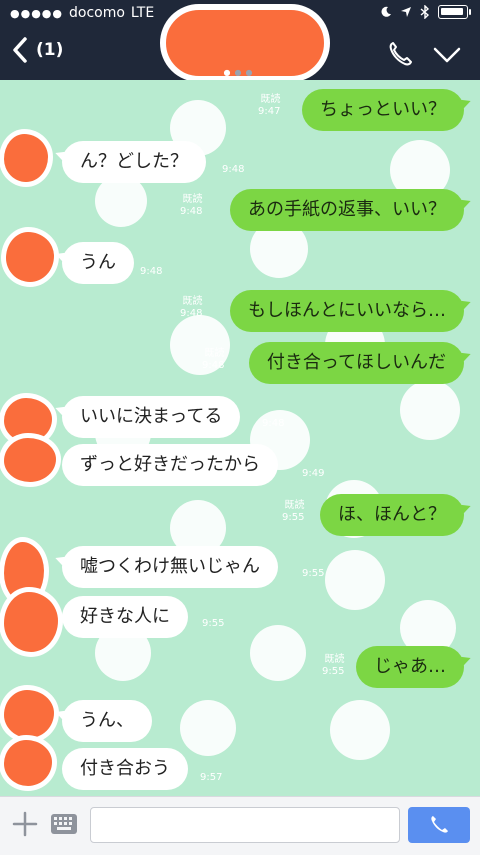 Image resolution: width=480 pixels, height=855 pixels. Describe the element at coordinates (125, 769) in the screenshot. I see `message-bubble-incoming: 付き合おう` at that location.